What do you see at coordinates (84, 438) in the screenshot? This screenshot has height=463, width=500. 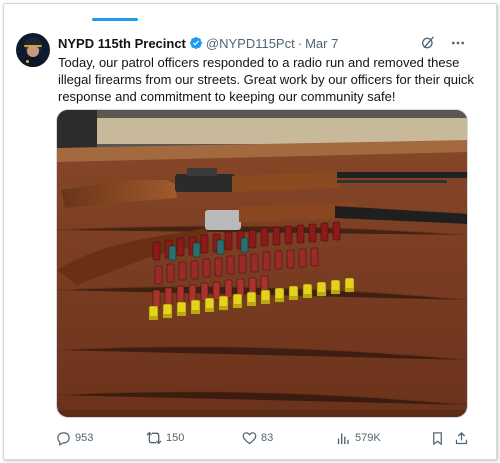 I see `reply-count: 953` at bounding box center [84, 438].